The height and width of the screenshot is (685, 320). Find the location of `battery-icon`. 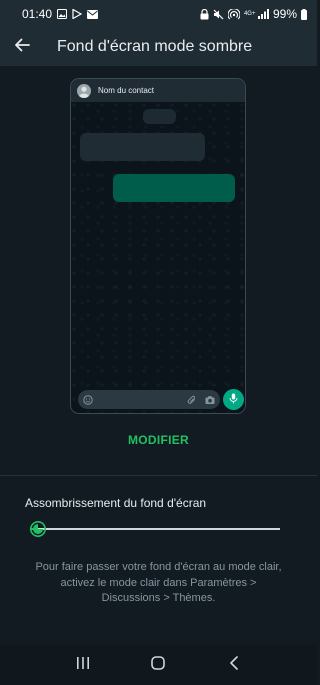

battery-icon is located at coordinates (304, 14).